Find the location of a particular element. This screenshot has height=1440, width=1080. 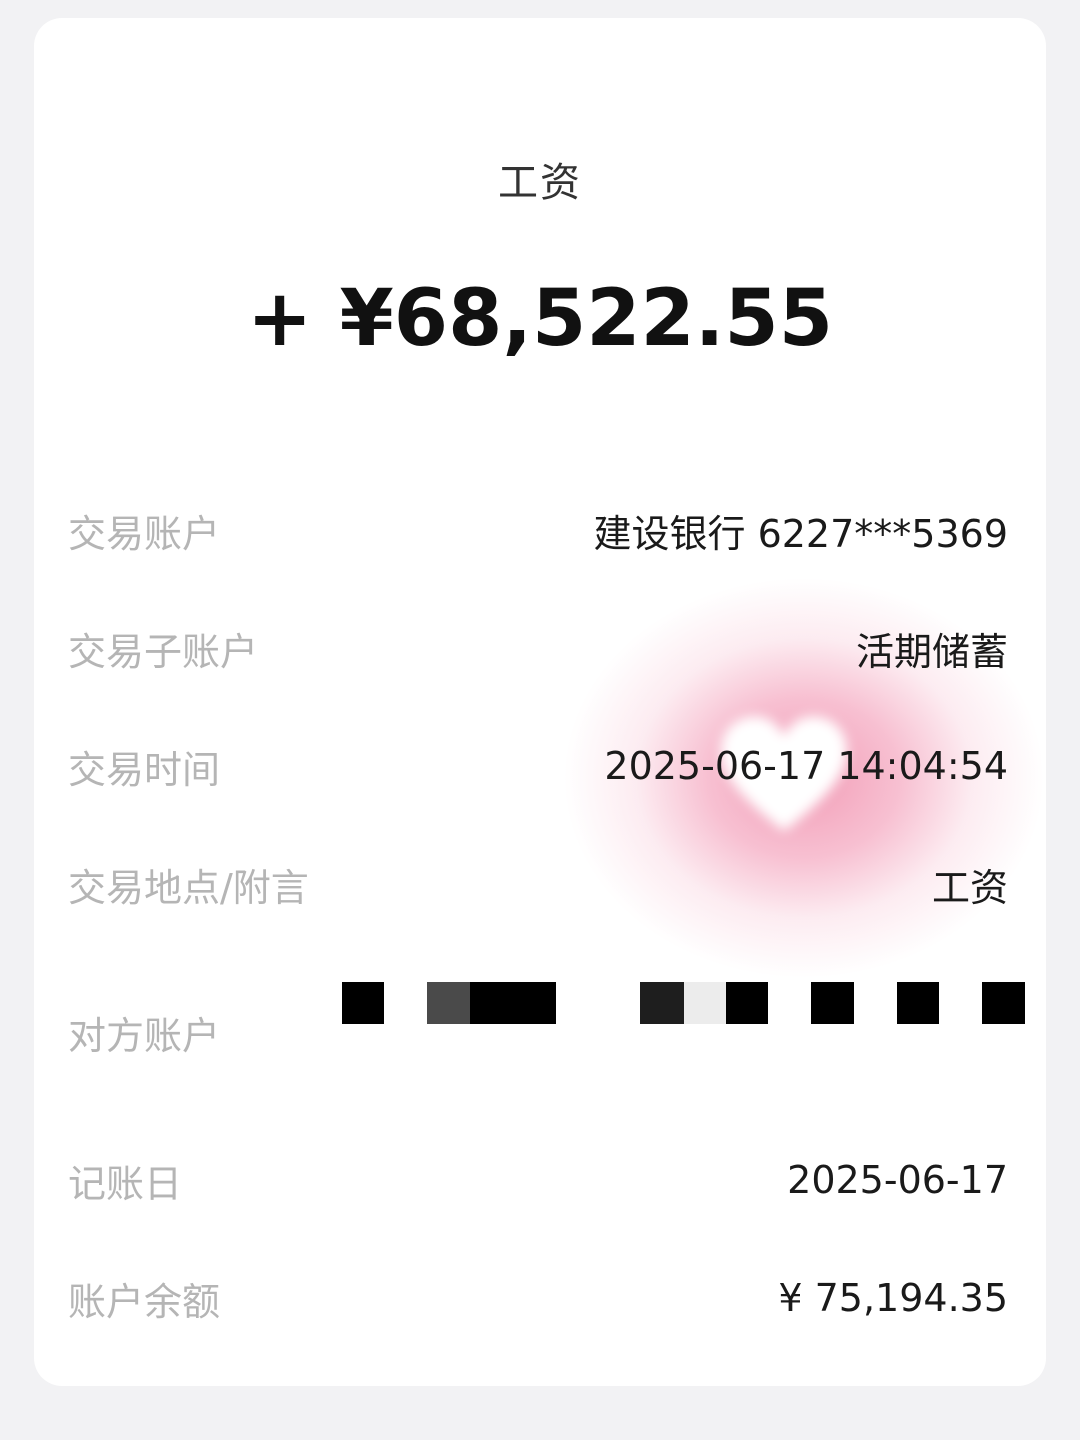

counterparty-label: 对方账户 is located at coordinates (144, 1035).